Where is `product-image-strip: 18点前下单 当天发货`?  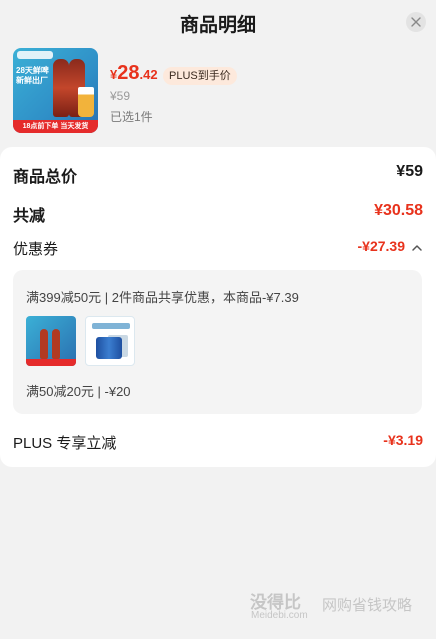
product-image-strip: 18点前下单 当天发货 is located at coordinates (55, 126).